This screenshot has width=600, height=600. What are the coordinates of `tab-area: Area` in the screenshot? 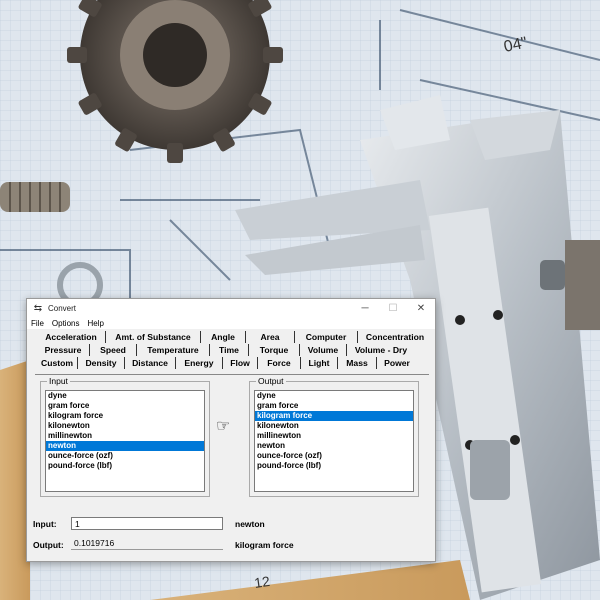 It's located at (270, 337).